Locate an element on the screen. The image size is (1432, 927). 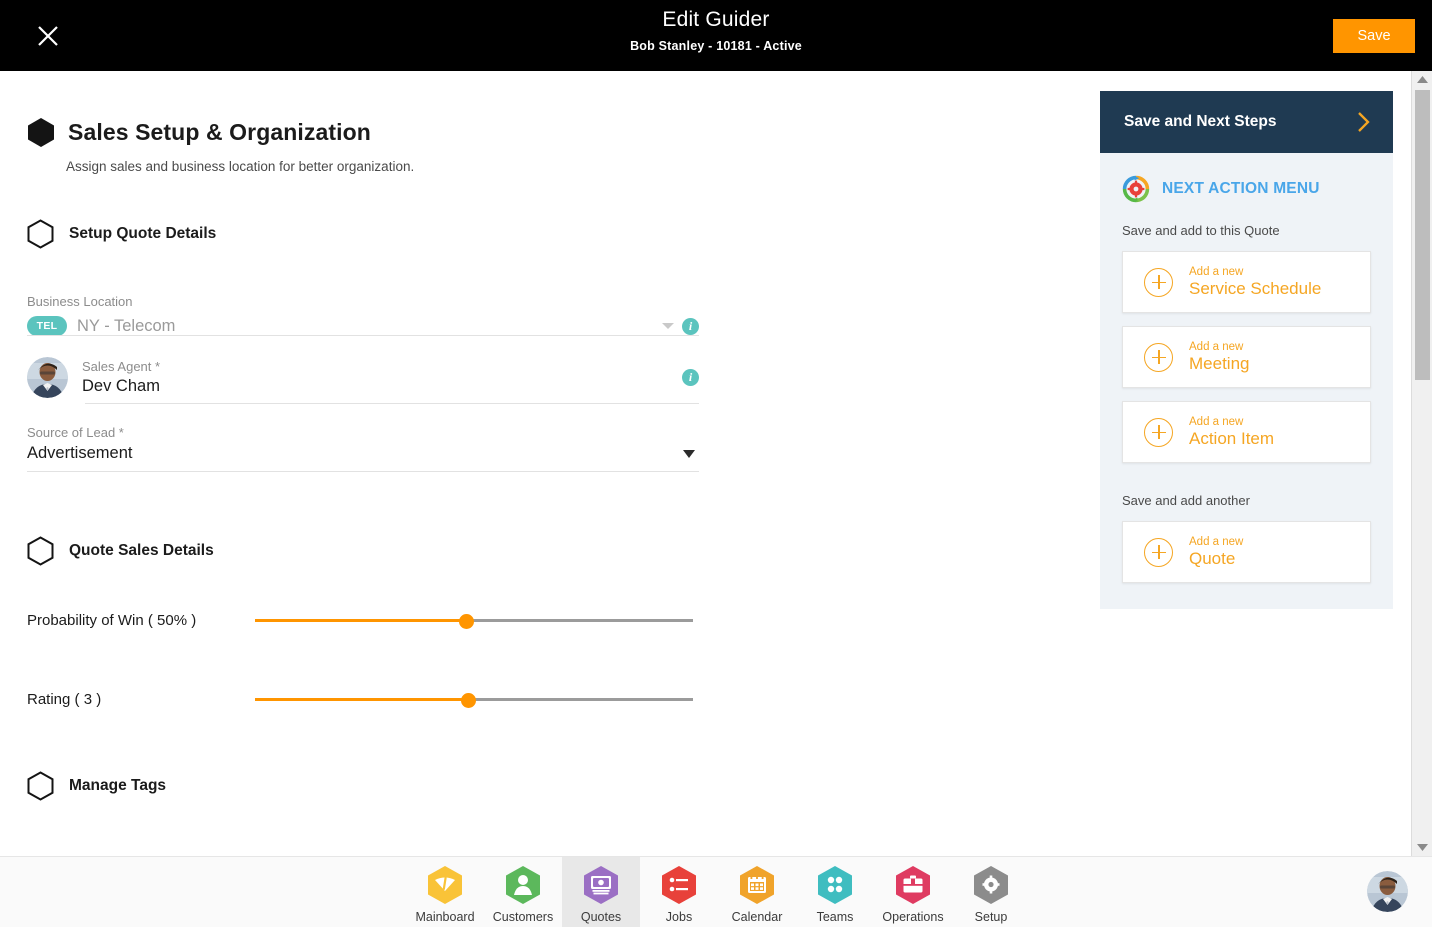
business-location-value: NY - Telecom is located at coordinates (126, 325).